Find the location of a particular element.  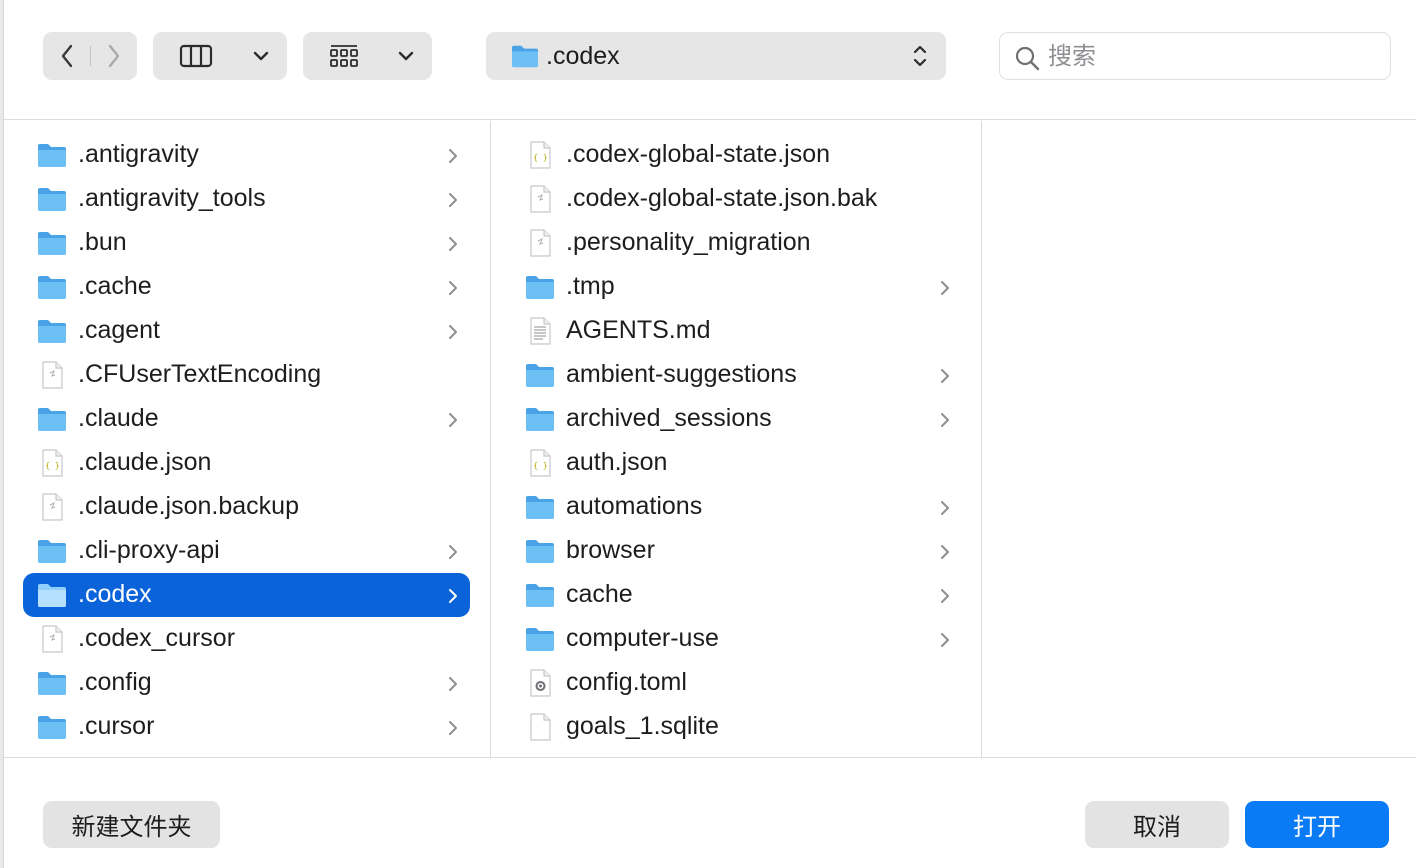

back-forward-control is located at coordinates (90, 56).